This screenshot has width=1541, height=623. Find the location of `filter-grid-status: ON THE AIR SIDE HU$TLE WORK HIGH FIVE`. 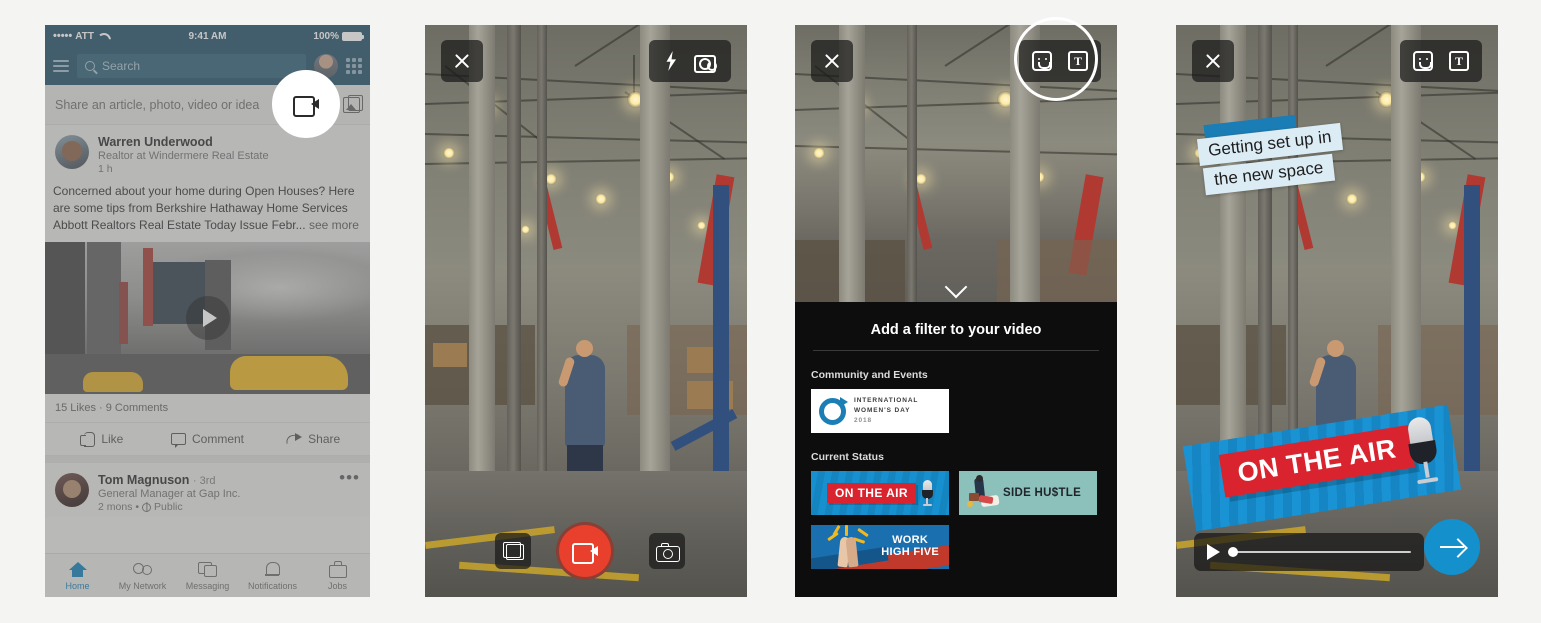

filter-grid-status: ON THE AIR SIDE HU$TLE WORK HIGH FIVE is located at coordinates (956, 520).